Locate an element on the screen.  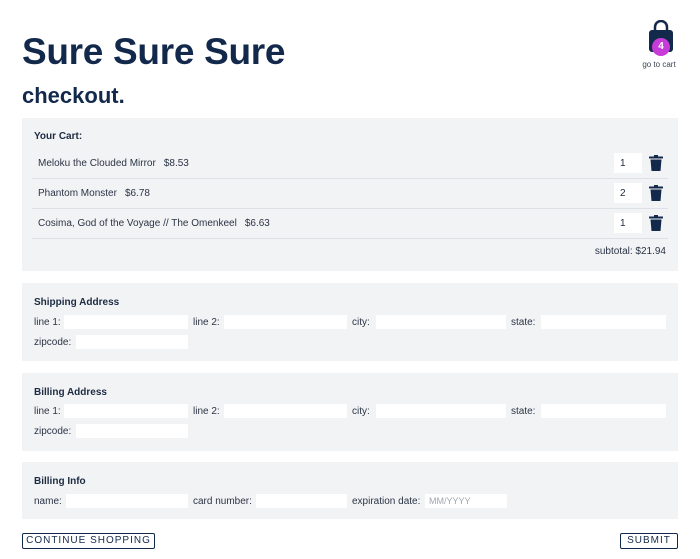
shipping-line1-label: line 1: is located at coordinates (47, 322).